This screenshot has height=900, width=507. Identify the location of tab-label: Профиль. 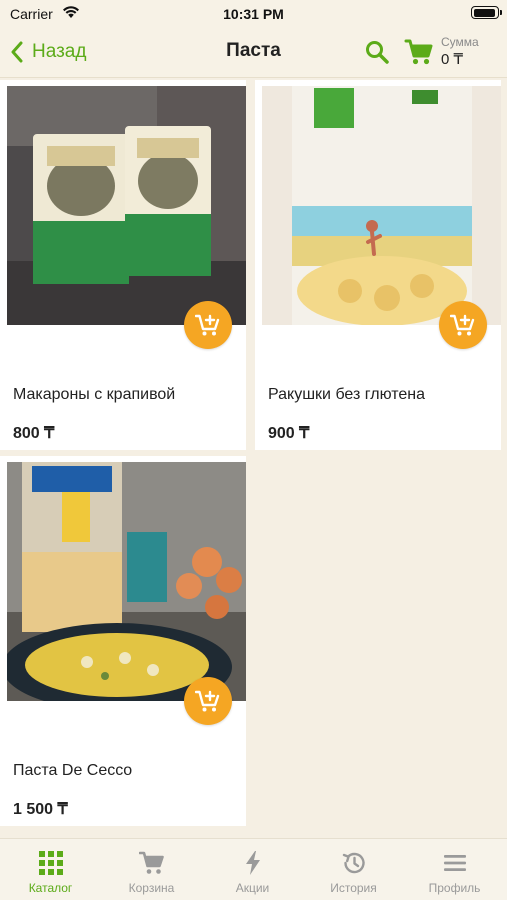
(454, 888).